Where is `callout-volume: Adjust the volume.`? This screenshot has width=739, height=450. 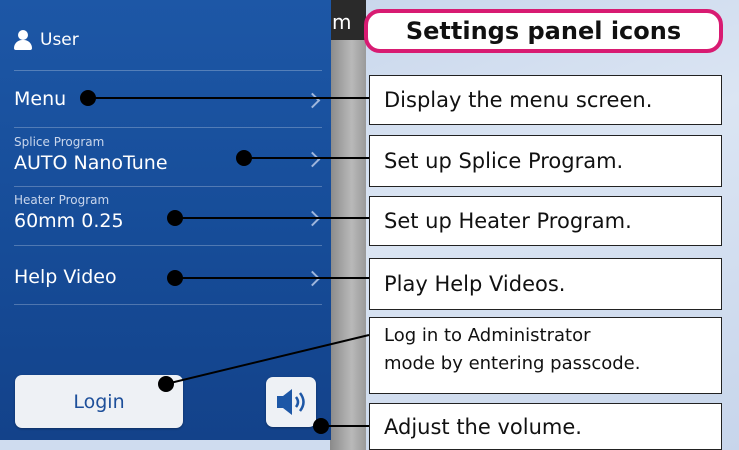 callout-volume: Adjust the volume. is located at coordinates (545, 426).